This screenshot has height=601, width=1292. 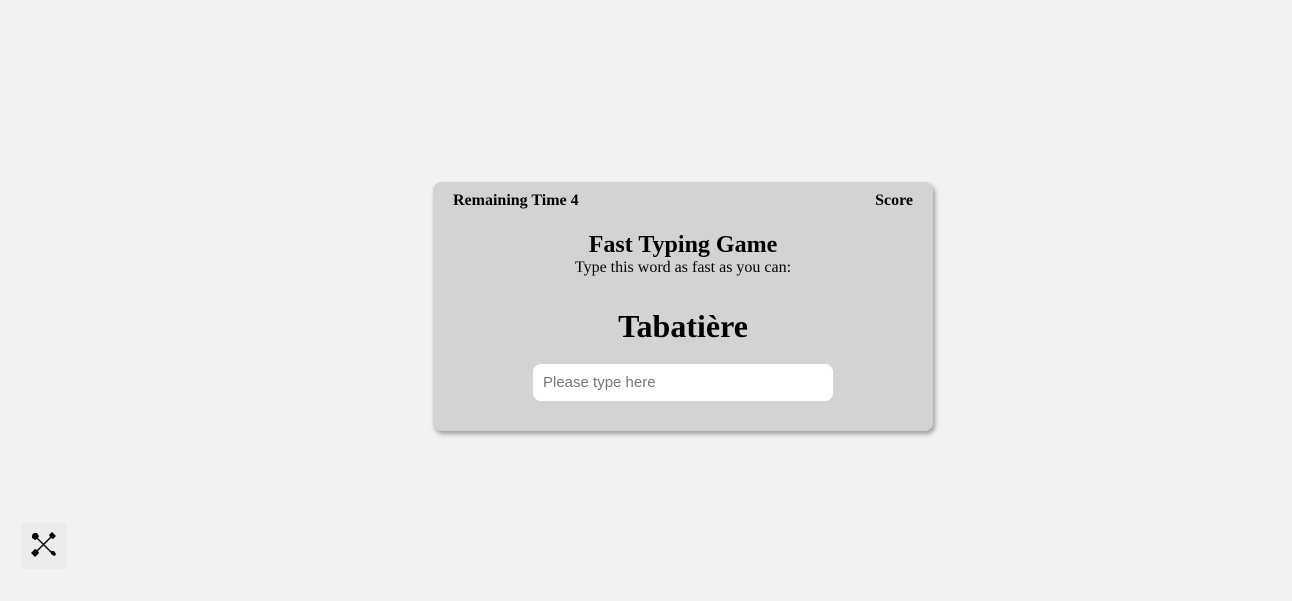 I want to click on score-label: Score, so click(x=894, y=200).